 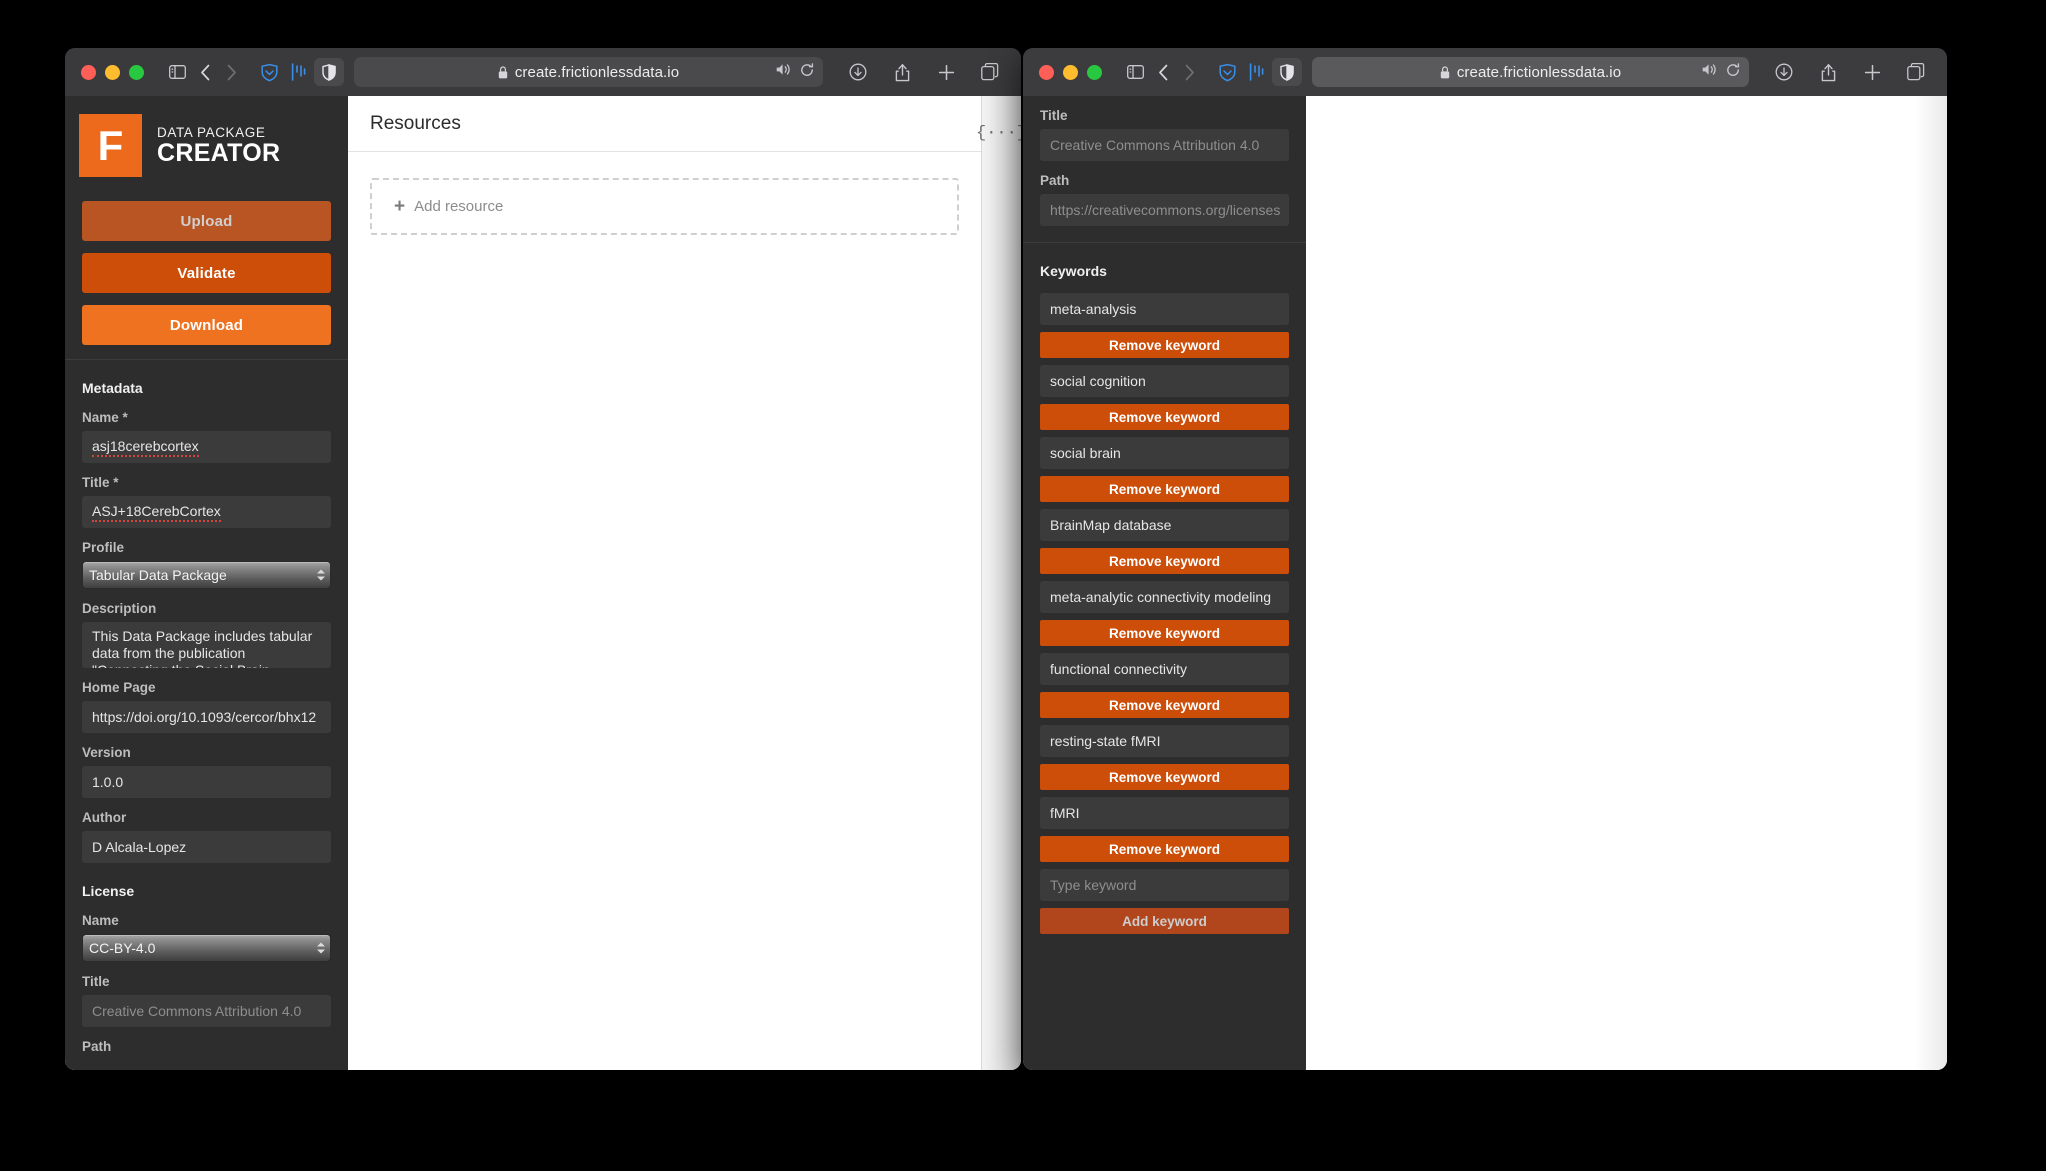 What do you see at coordinates (100, 920) in the screenshot?
I see `license-name-label: Name` at bounding box center [100, 920].